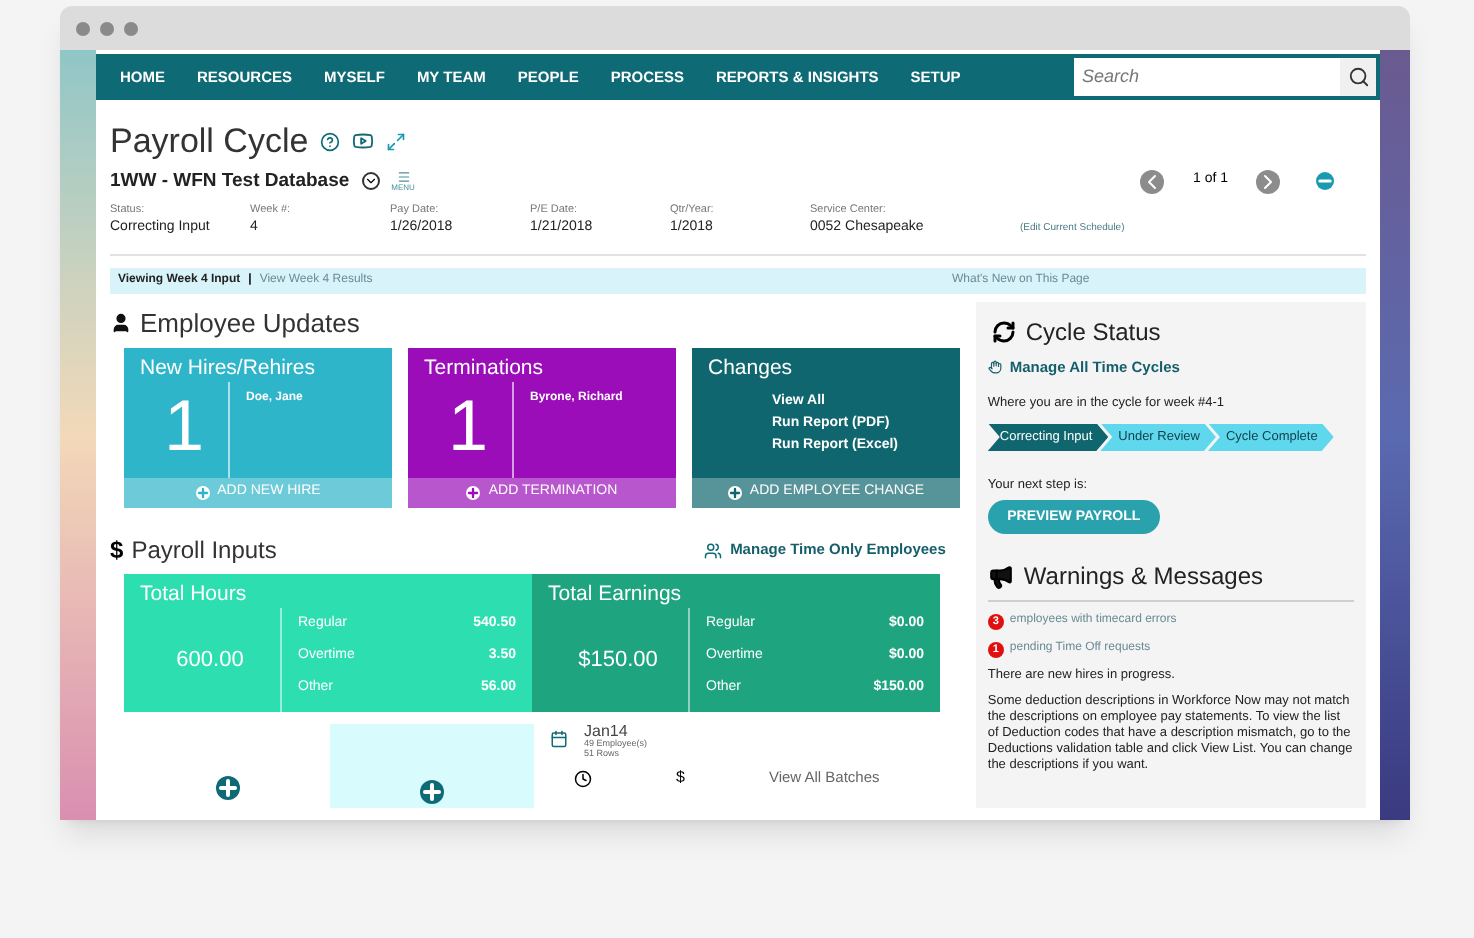 The image size is (1474, 938). I want to click on dollar-cycle-icon: $, so click(117, 550).